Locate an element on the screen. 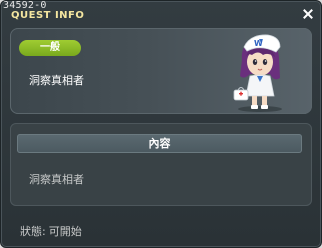 Image resolution: width=322 pixels, height=248 pixels. quest-name: 洞察真相者 is located at coordinates (56, 80).